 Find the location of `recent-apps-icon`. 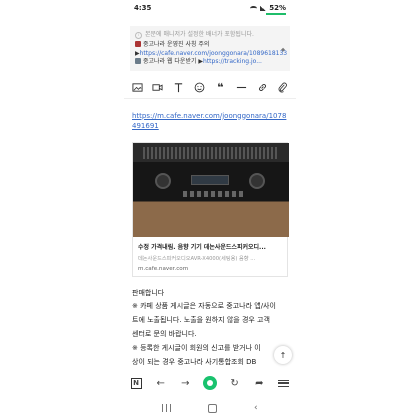

recent-apps-icon is located at coordinates (167, 408).